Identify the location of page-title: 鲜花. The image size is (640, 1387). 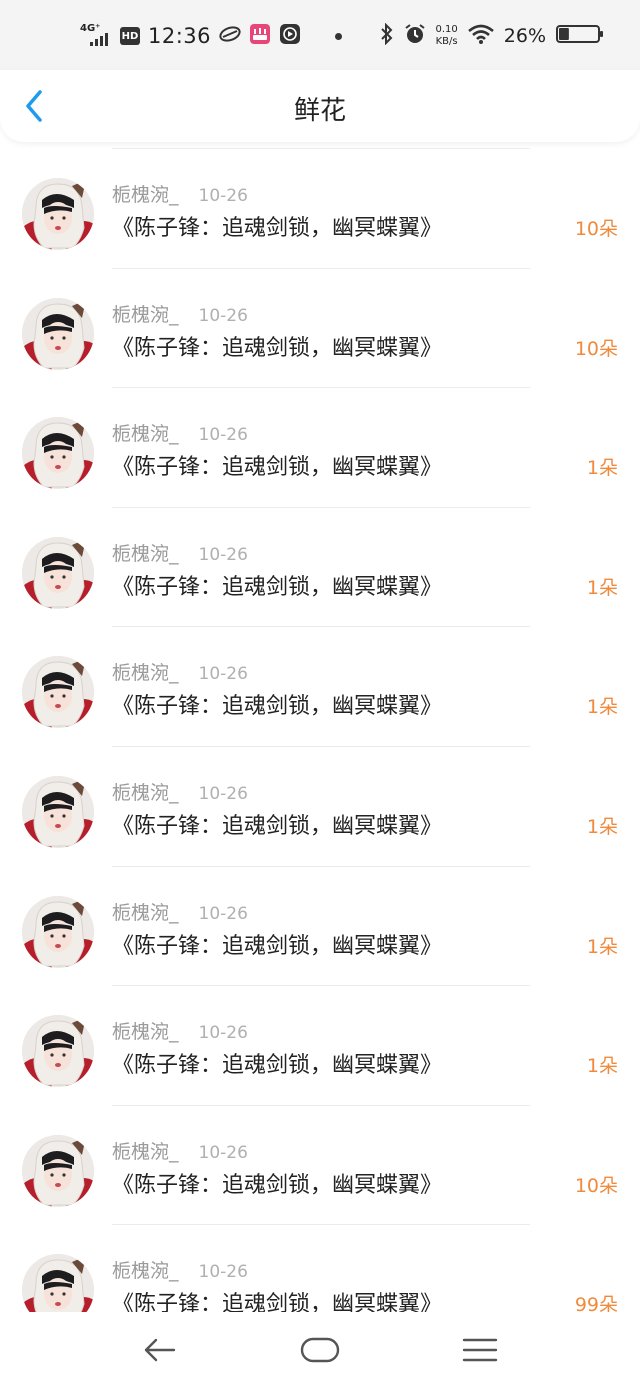
(319, 111).